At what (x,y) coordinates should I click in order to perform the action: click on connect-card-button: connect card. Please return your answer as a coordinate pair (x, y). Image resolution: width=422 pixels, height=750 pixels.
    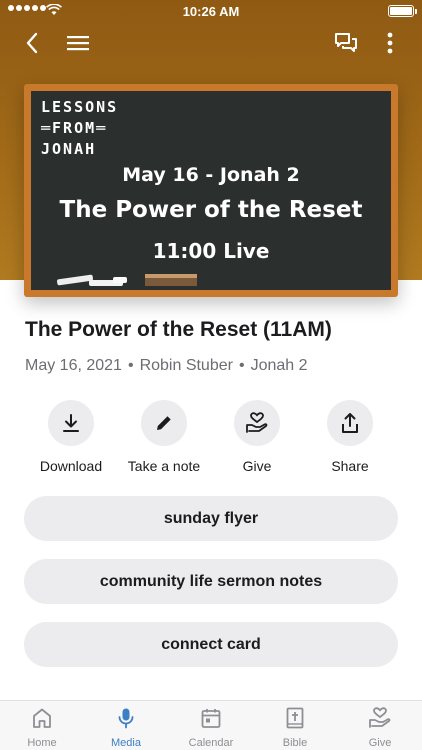
    Looking at the image, I should click on (211, 644).